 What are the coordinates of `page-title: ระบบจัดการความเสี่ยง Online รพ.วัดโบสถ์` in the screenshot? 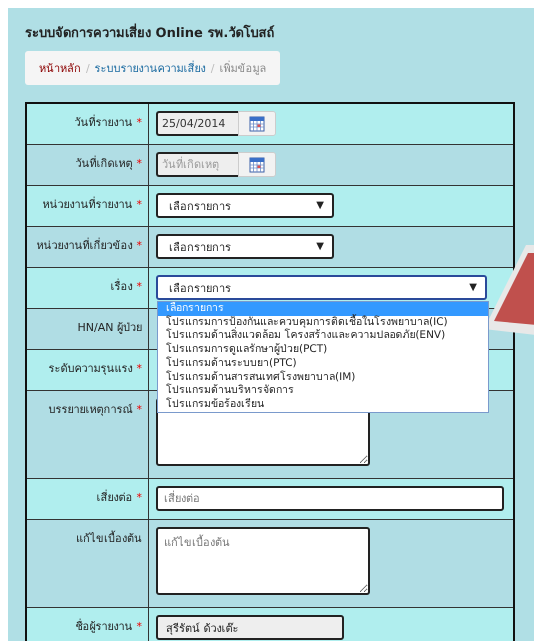 It's located at (279, 32).